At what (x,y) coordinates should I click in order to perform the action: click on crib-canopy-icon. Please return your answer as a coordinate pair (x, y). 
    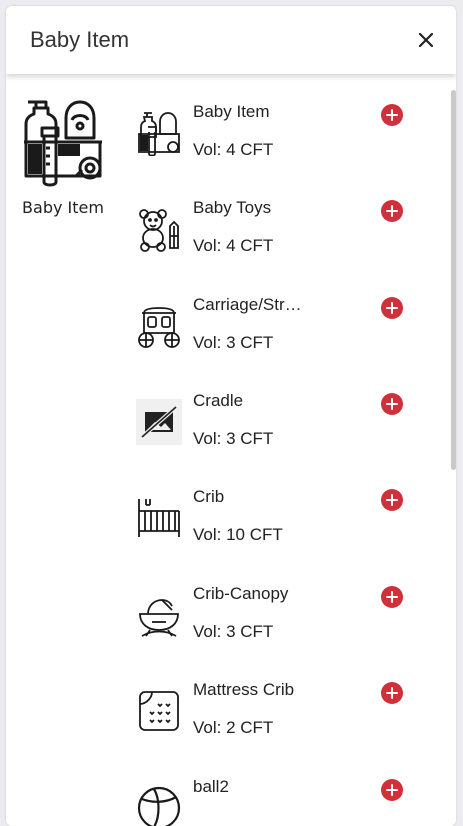
    Looking at the image, I should click on (159, 615).